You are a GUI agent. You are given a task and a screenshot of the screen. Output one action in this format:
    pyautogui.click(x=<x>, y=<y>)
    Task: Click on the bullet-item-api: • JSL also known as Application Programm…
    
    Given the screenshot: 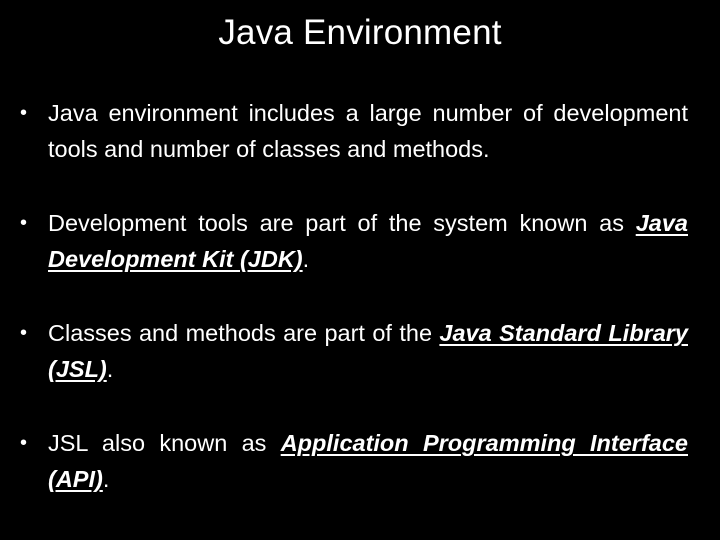 What is the action you would take?
    pyautogui.click(x=354, y=461)
    